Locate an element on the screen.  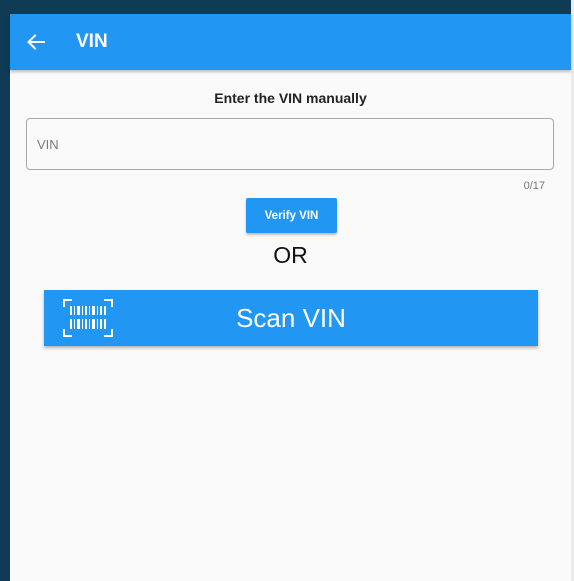
arrow-left-icon is located at coordinates (36, 42).